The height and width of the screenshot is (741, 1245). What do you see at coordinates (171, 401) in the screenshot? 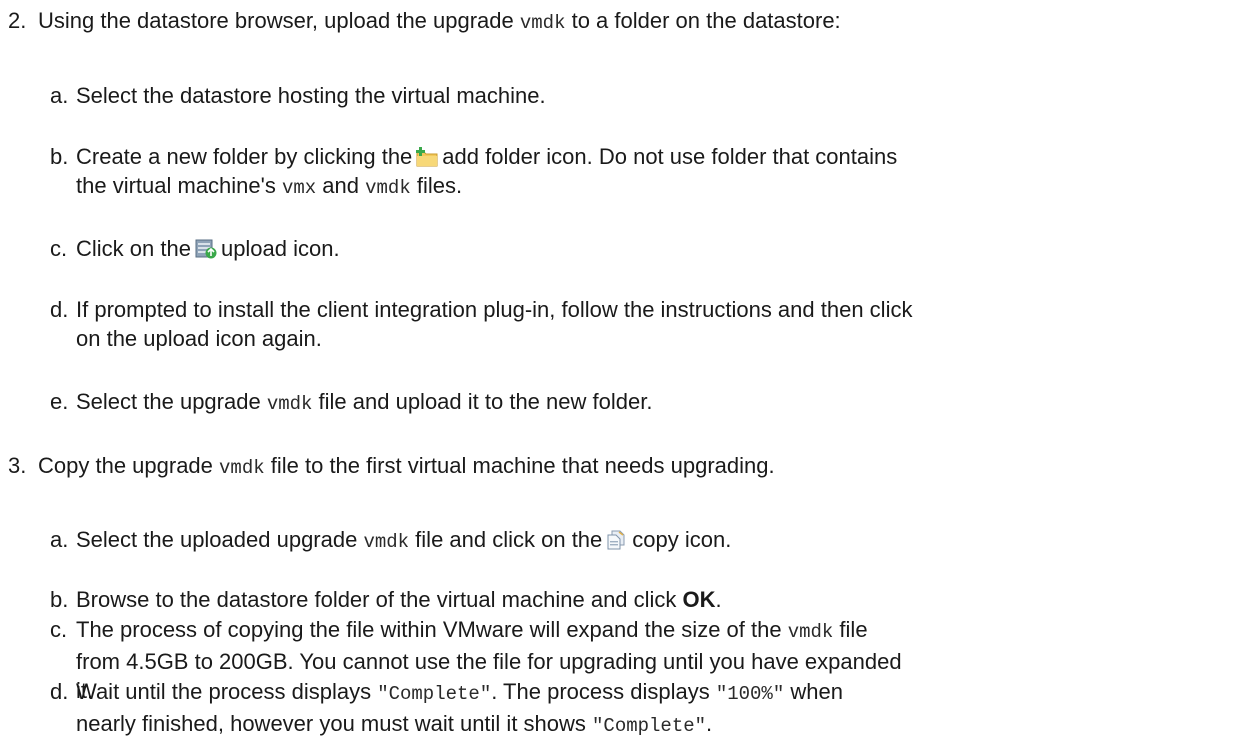
I see `text-fragment: Select the upgrade` at bounding box center [171, 401].